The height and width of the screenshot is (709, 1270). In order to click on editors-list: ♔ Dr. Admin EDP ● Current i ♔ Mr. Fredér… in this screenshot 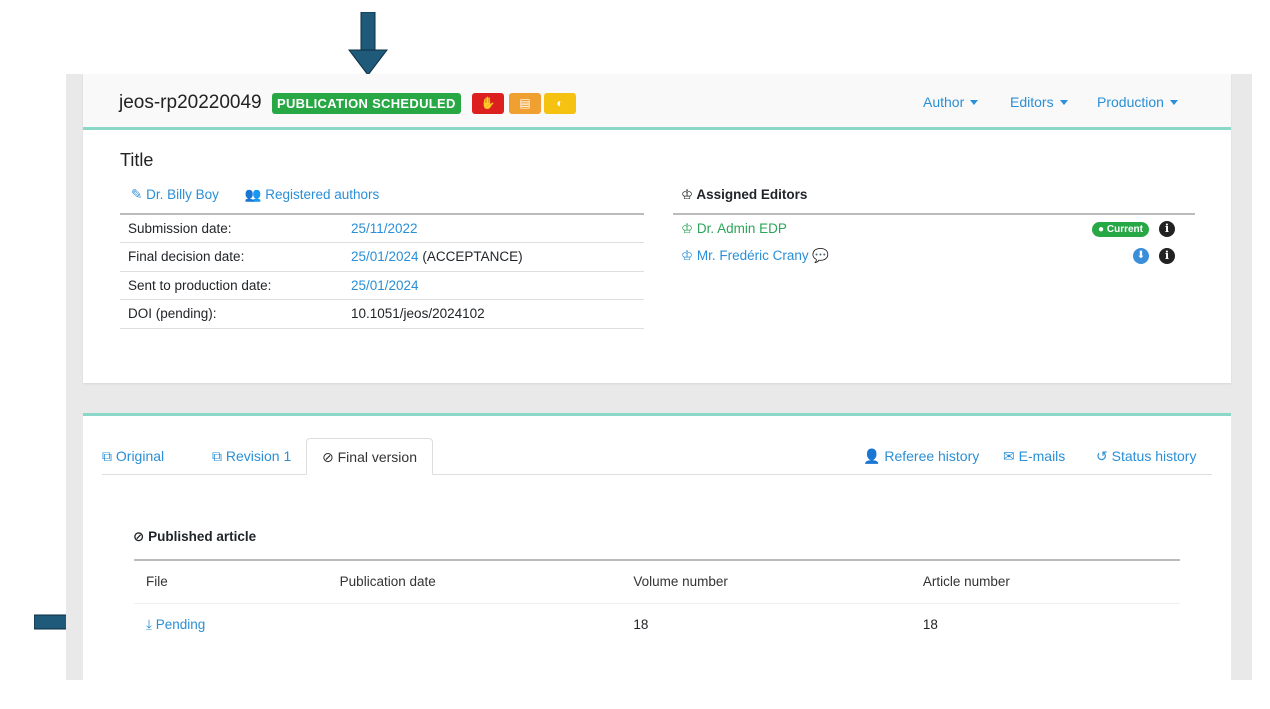, I will do `click(934, 241)`.